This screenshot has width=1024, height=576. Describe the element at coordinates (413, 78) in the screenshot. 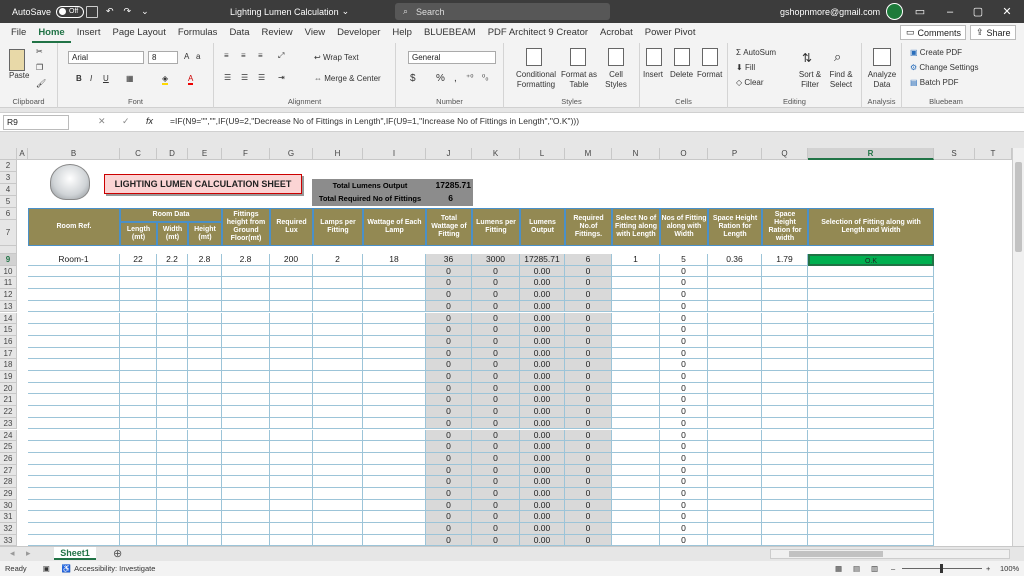

I see `currency-button: $` at that location.